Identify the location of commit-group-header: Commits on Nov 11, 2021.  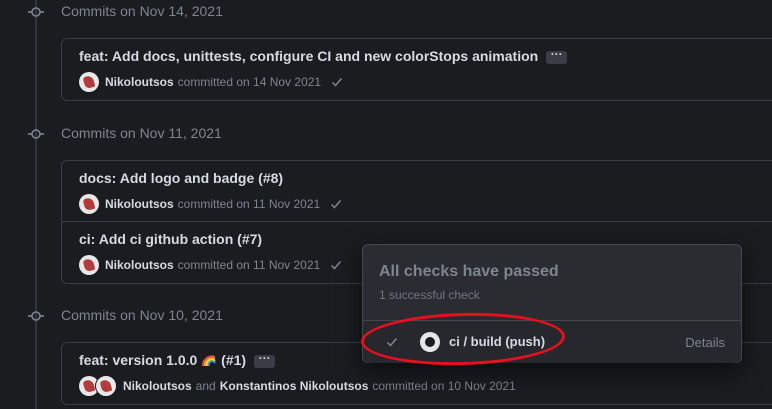
(386, 134).